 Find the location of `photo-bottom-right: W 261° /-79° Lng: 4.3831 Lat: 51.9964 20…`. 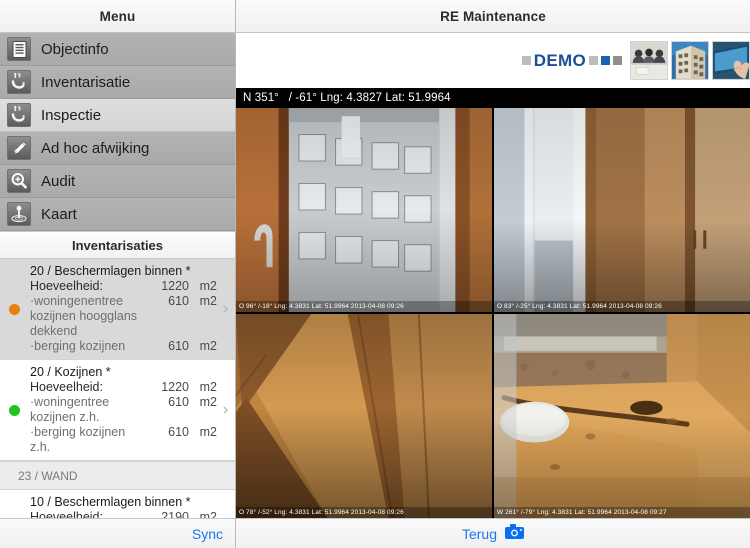

photo-bottom-right: W 261° /-79° Lng: 4.3831 Lat: 51.9964 20… is located at coordinates (622, 416).